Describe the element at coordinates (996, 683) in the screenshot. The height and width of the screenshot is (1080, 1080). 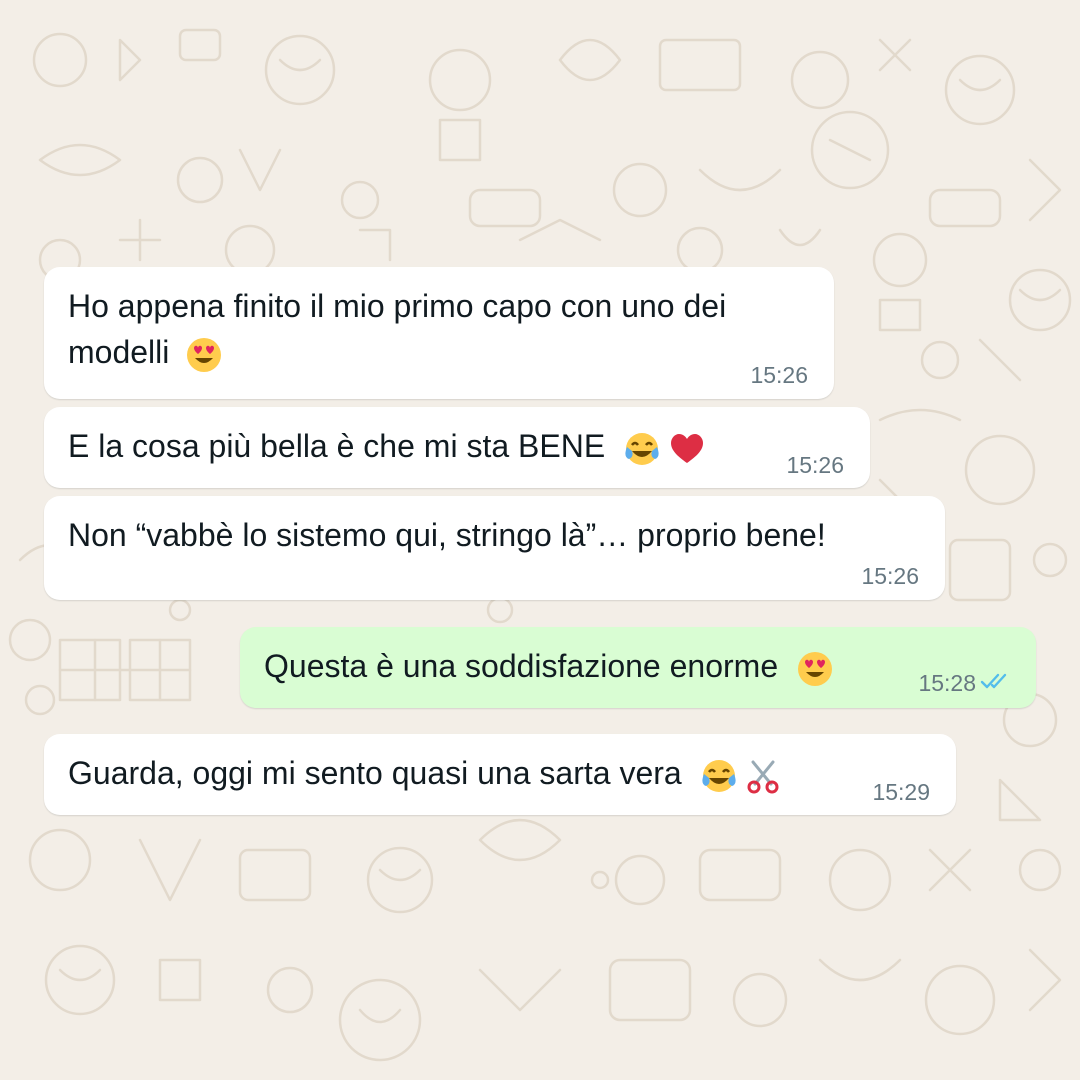
I see `double-check-read-icon` at that location.